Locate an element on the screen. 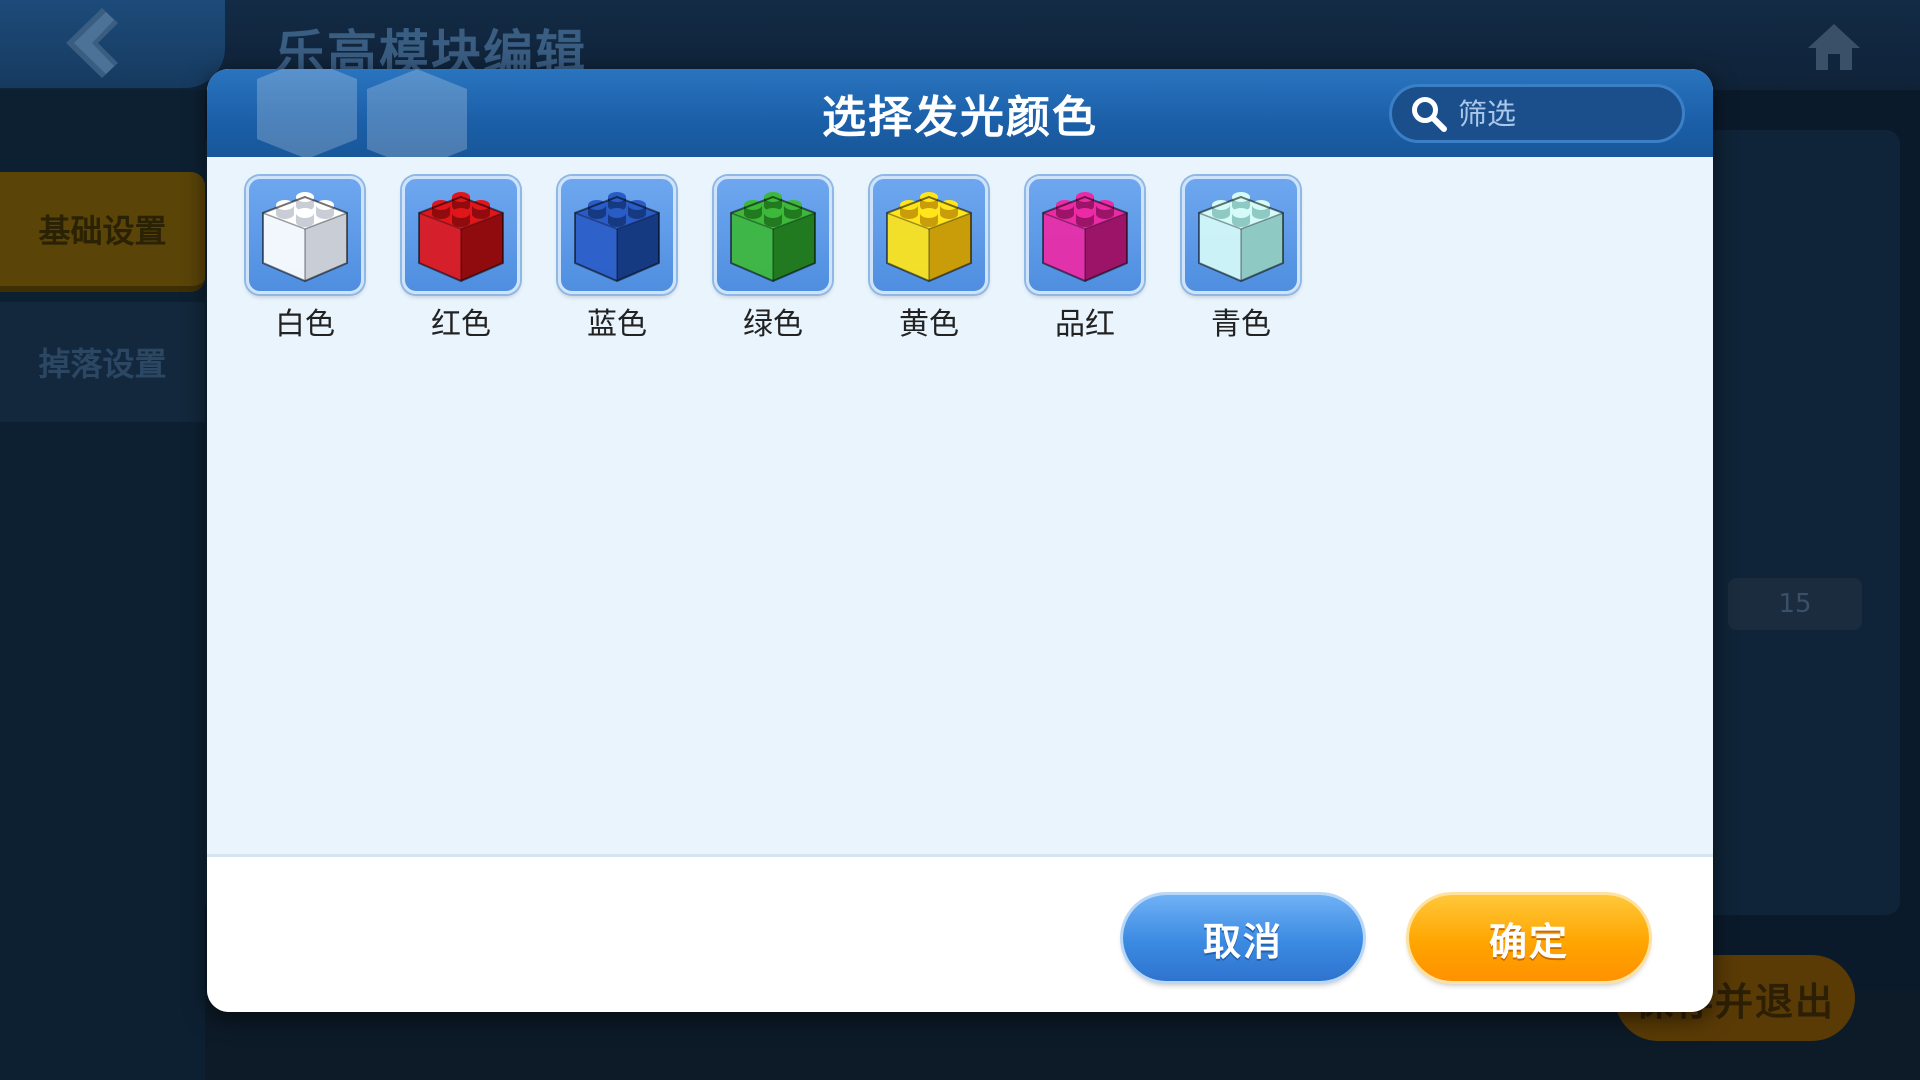  back-button is located at coordinates (112, 44).